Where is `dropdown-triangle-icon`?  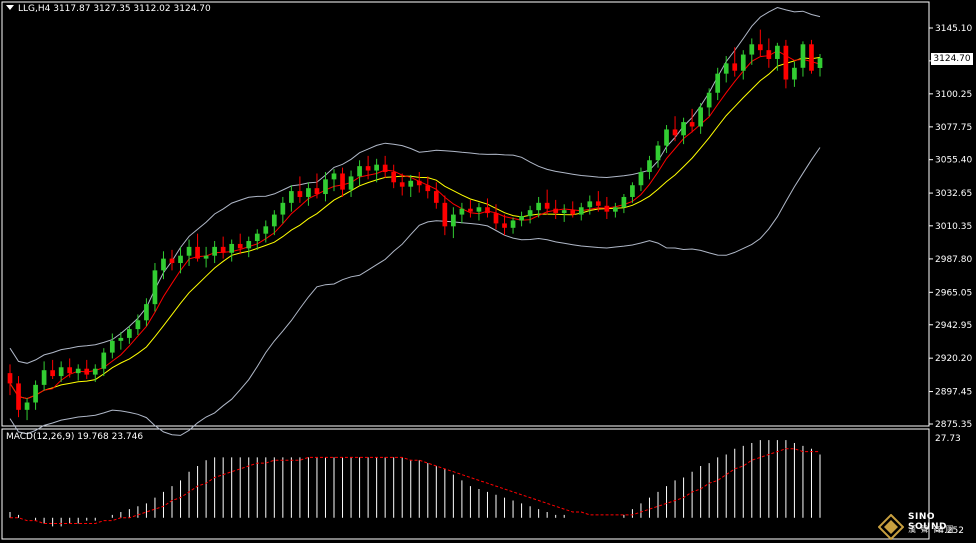
dropdown-triangle-icon is located at coordinates (10, 7).